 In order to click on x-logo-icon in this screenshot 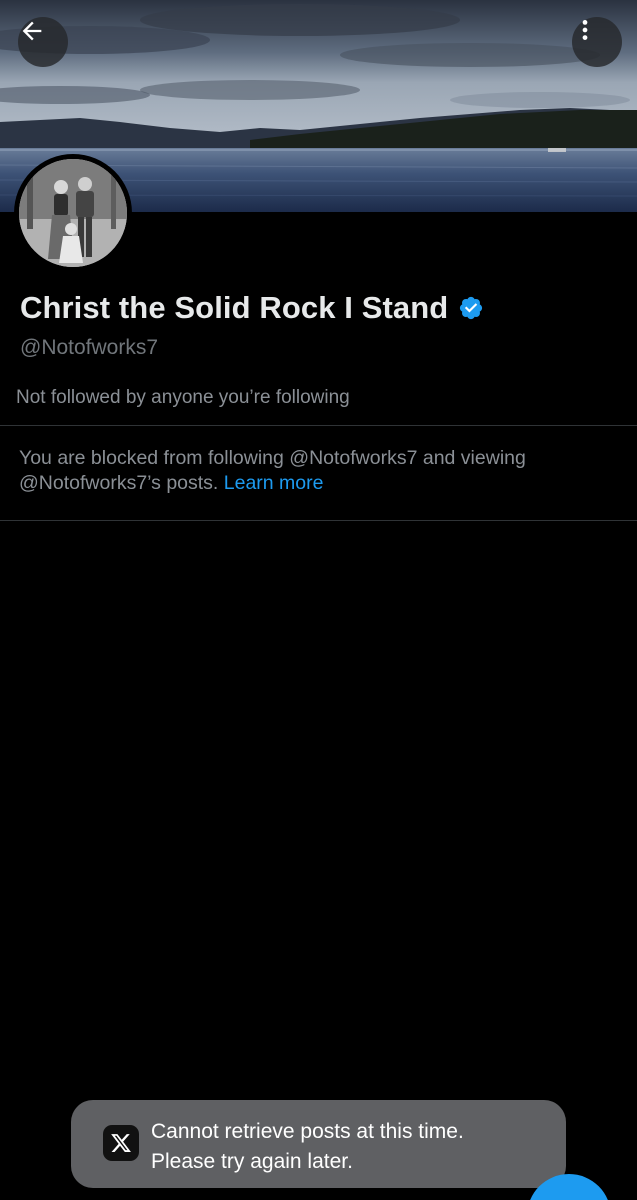, I will do `click(121, 1143)`.